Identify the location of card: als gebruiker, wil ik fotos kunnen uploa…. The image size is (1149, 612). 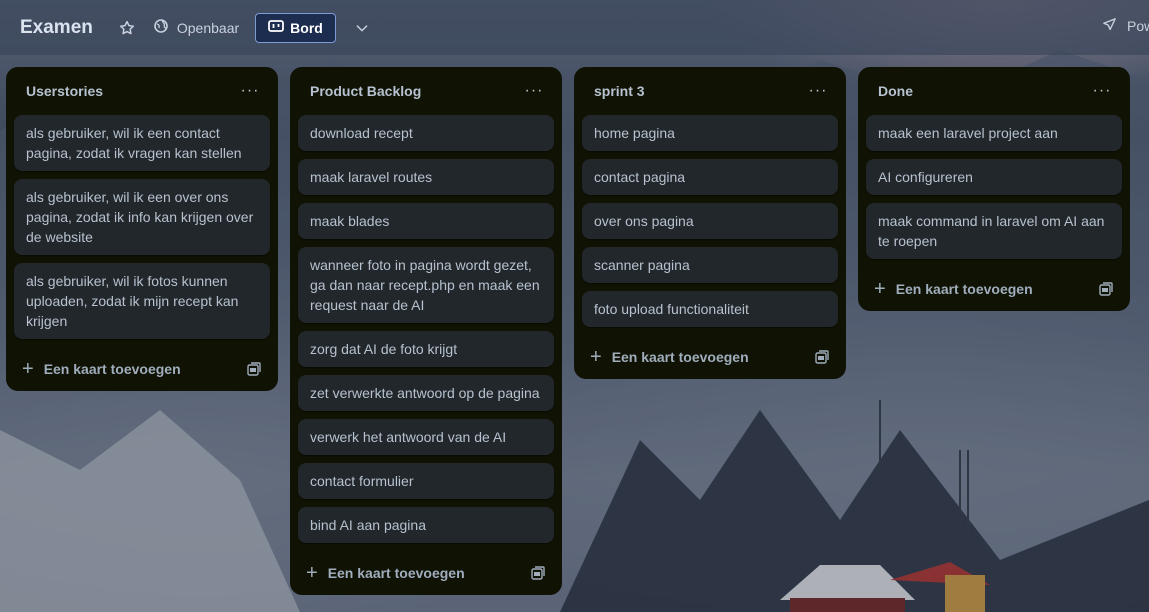
(142, 301).